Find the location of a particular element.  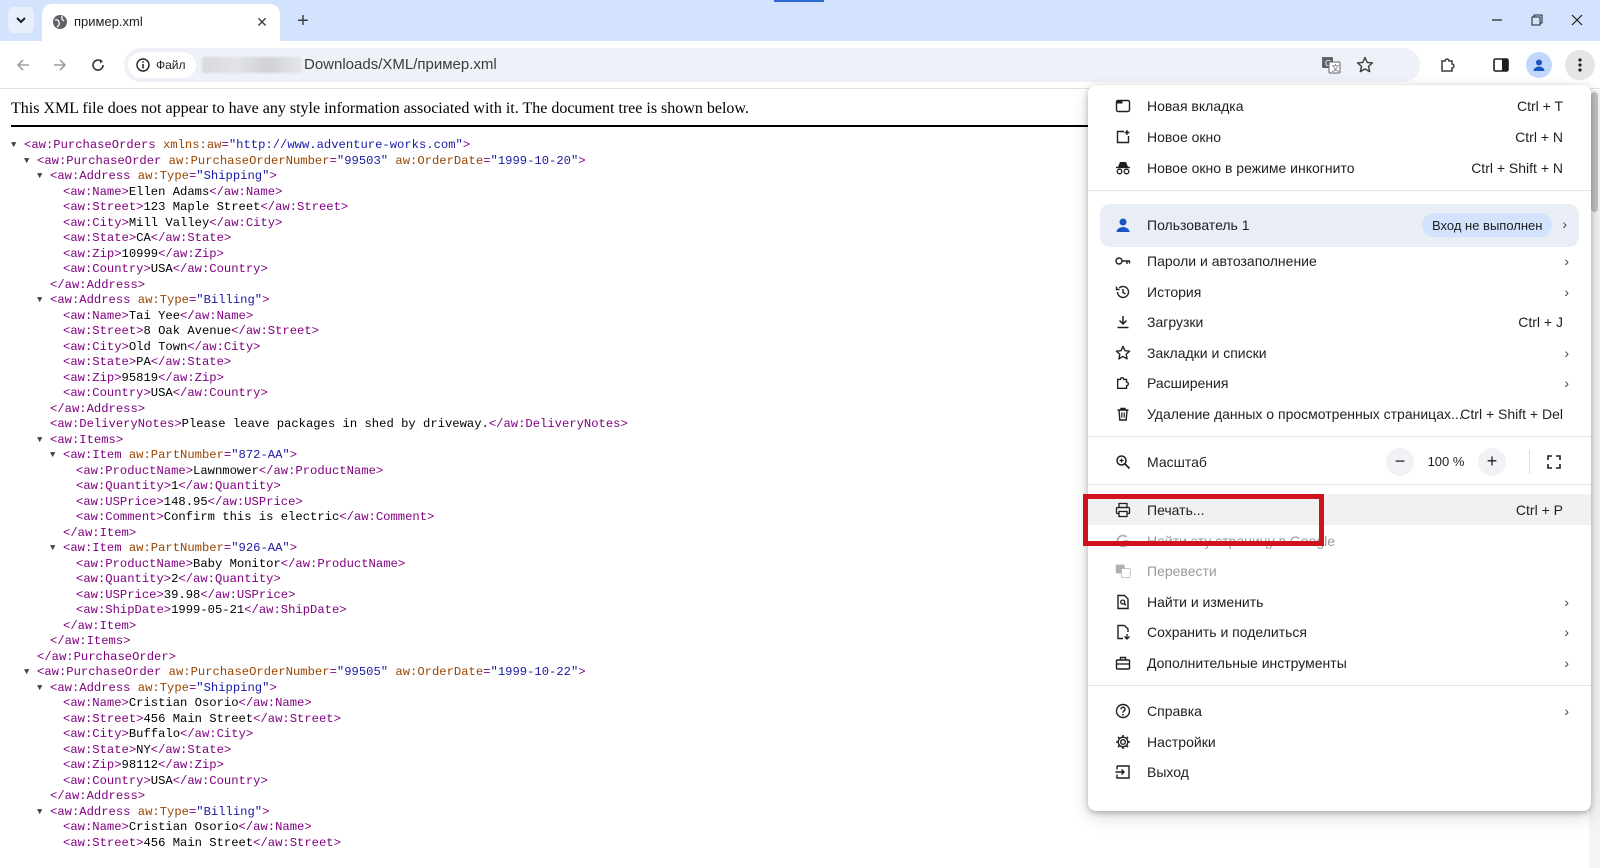

close-tab-icon: ✕ is located at coordinates (262, 22).